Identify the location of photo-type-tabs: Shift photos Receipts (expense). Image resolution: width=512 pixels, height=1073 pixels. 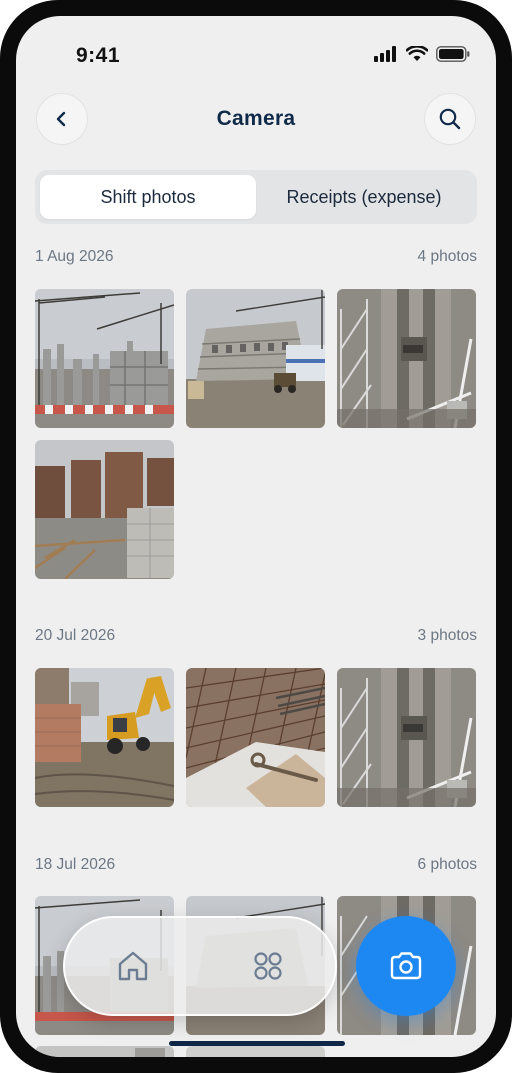
(256, 197).